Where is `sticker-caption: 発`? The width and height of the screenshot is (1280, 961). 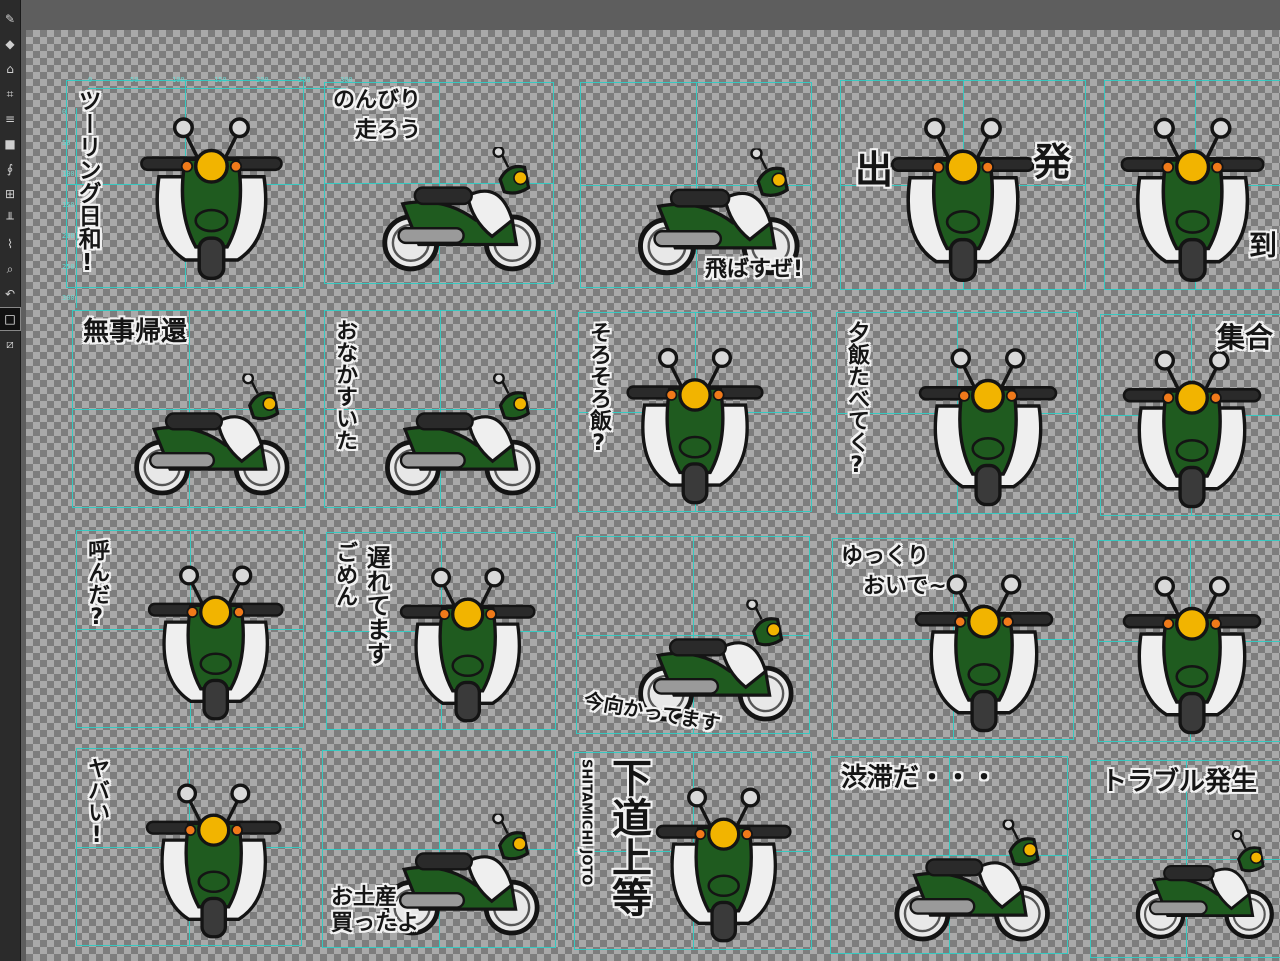 sticker-caption: 発 is located at coordinates (1051, 162).